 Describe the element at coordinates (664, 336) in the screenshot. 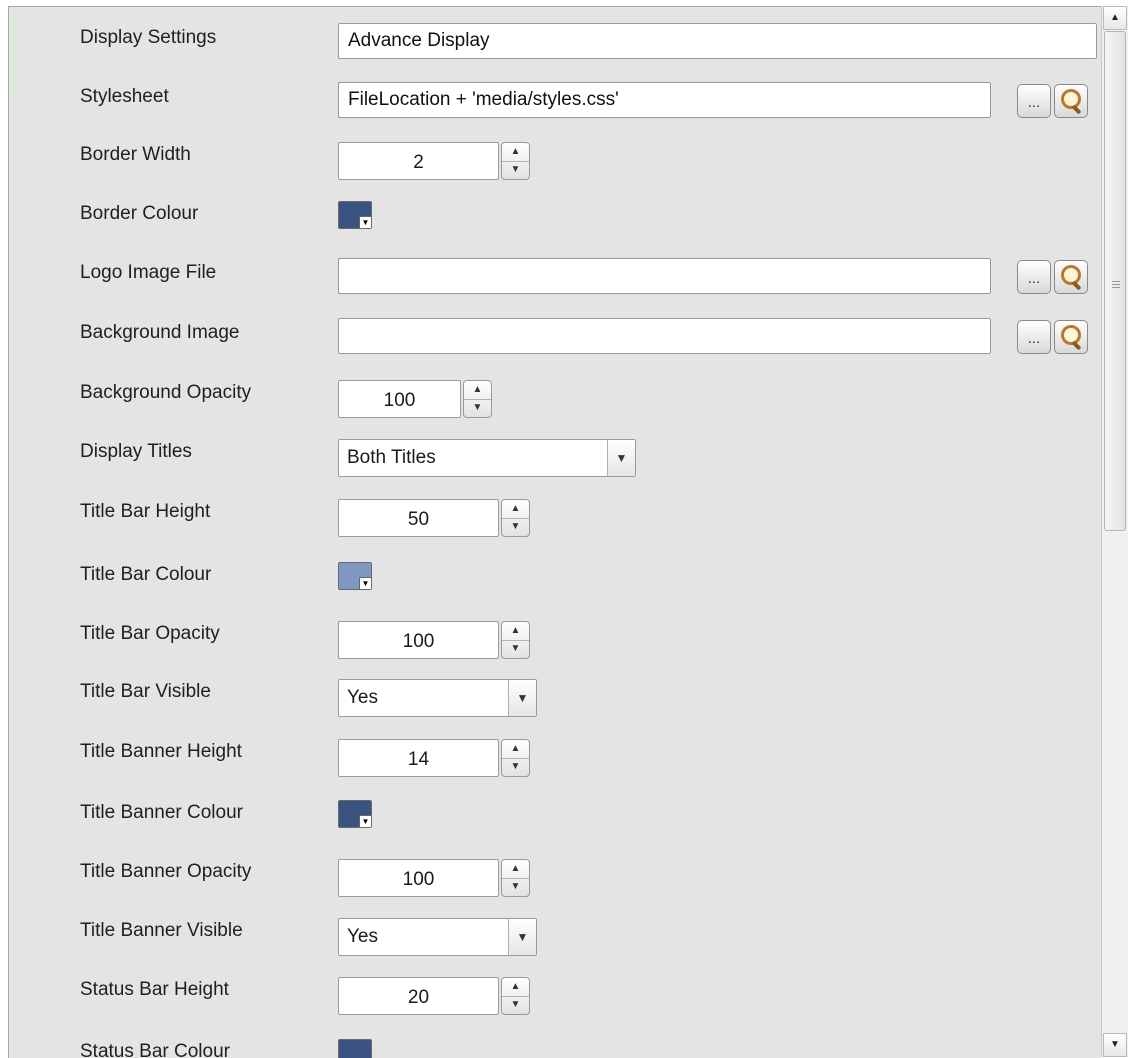

I see `background-image-input` at that location.